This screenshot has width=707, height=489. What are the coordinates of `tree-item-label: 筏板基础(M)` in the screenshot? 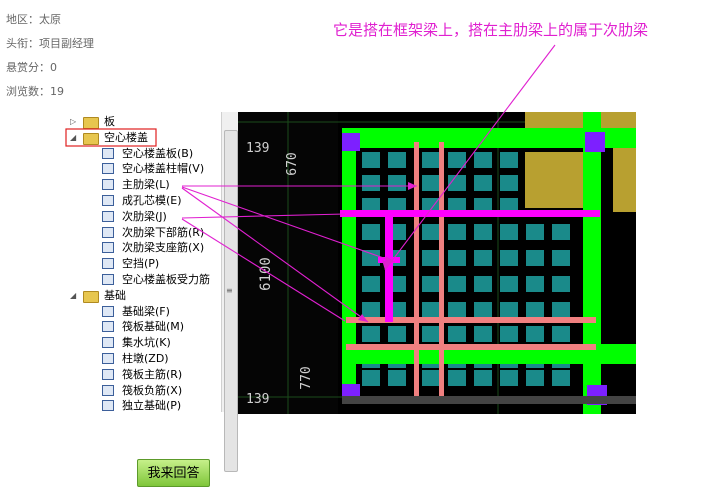 It's located at (153, 327).